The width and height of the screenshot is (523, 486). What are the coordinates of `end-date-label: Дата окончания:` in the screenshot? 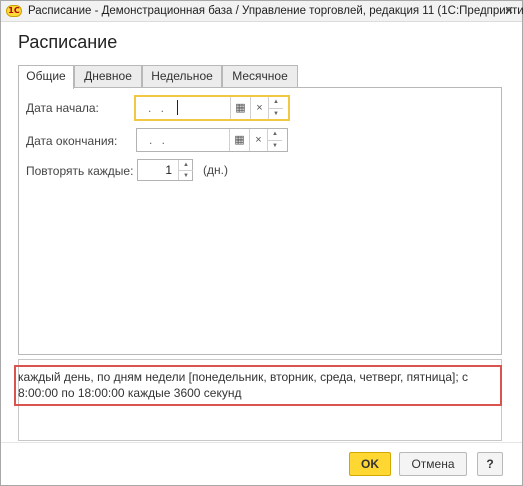 It's located at (72, 141).